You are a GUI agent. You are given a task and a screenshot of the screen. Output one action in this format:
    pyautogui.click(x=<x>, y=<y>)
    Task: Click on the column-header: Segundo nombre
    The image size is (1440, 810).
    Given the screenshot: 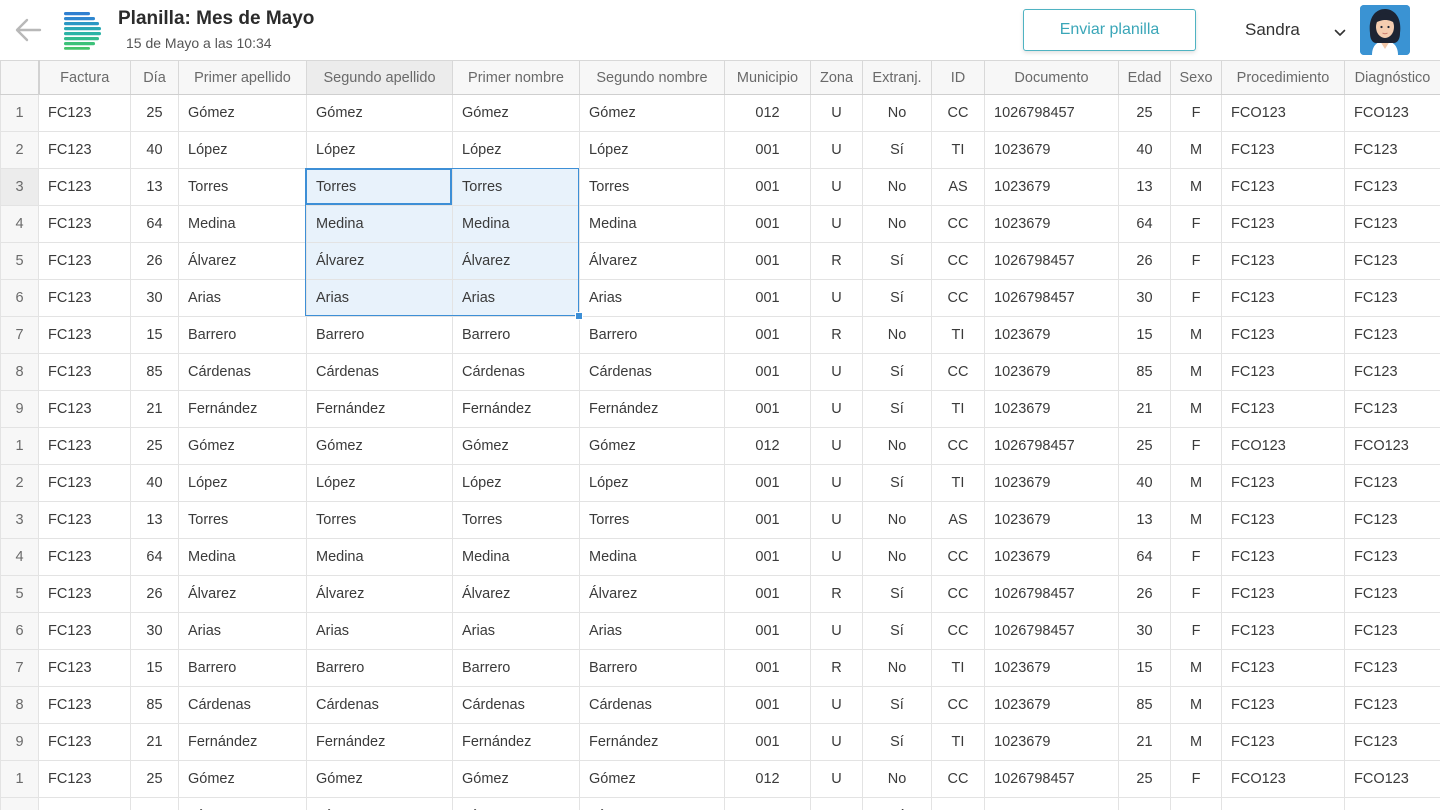 What is the action you would take?
    pyautogui.click(x=652, y=77)
    